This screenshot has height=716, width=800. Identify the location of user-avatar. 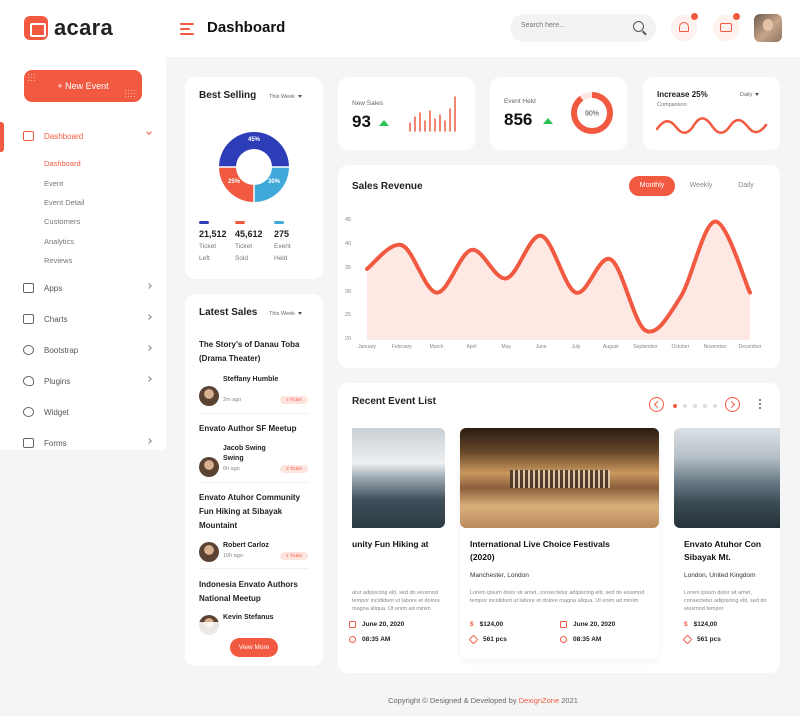
(768, 28).